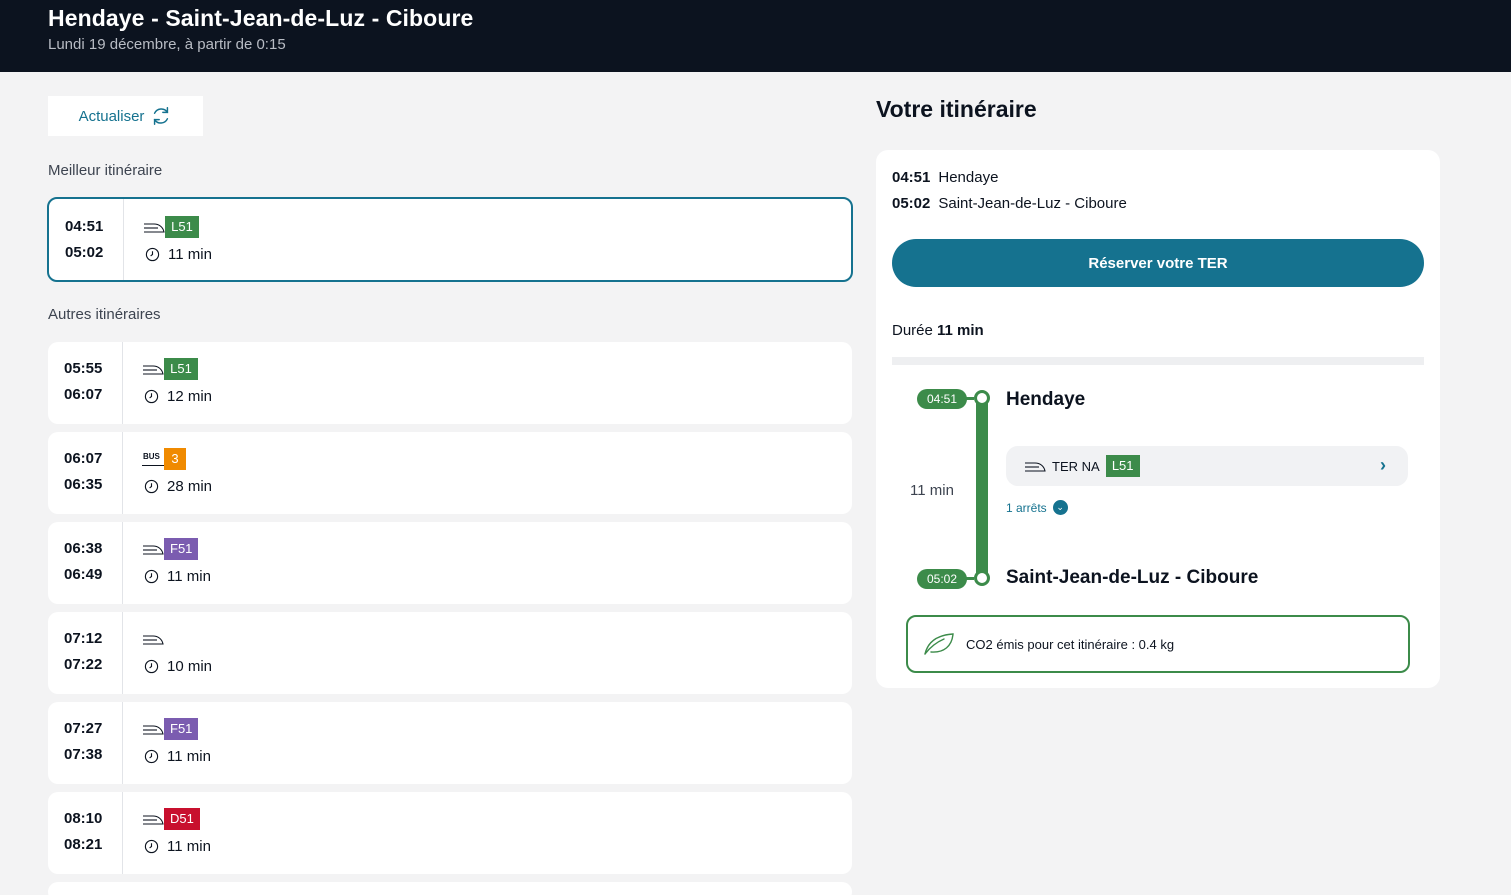  What do you see at coordinates (450, 743) in the screenshot?
I see `itinerary-card: 07:27 07:38 F51 11 min` at bounding box center [450, 743].